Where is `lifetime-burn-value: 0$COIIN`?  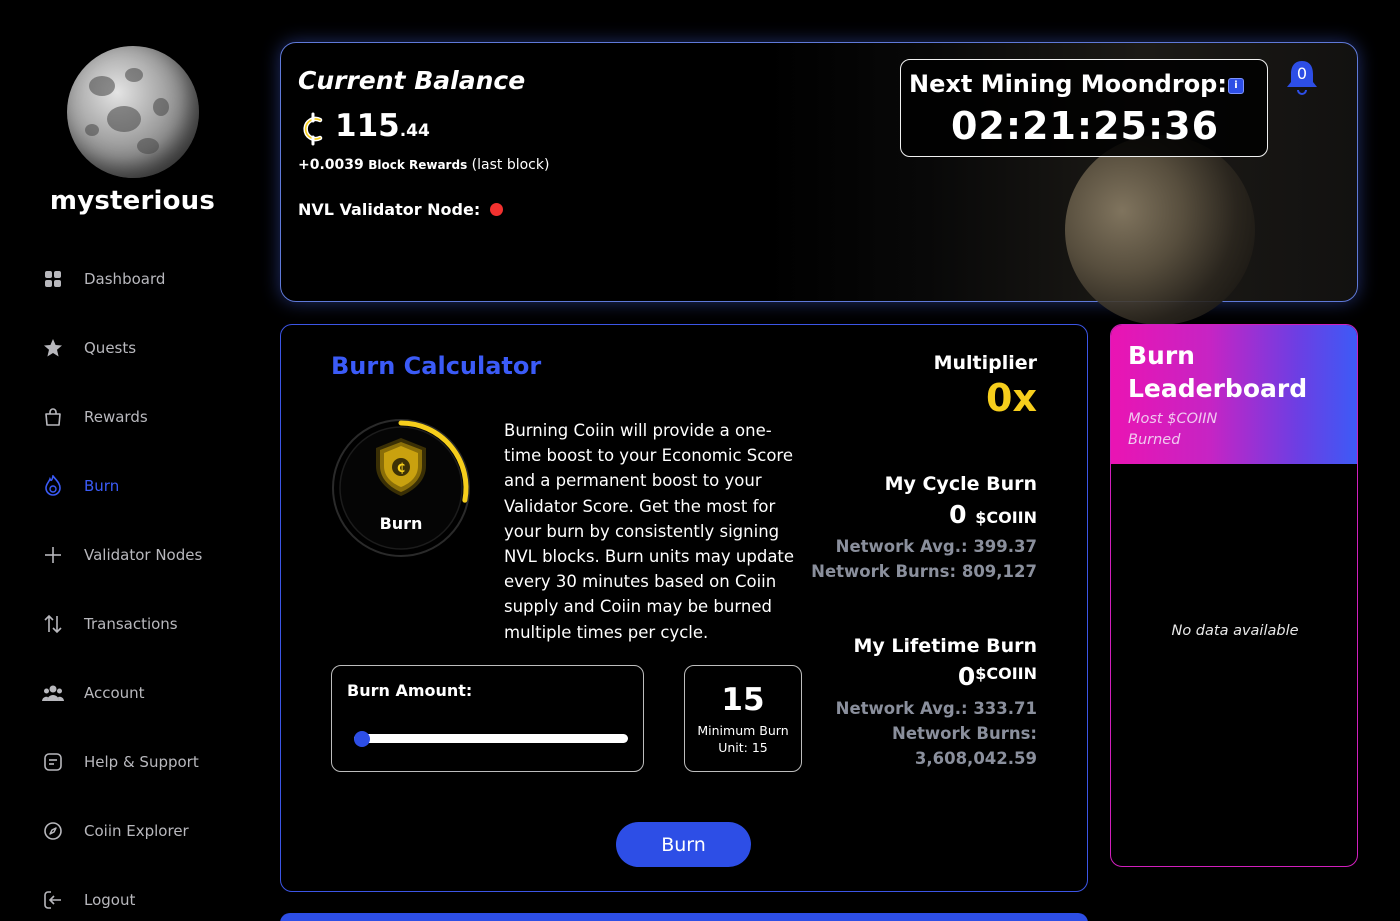
lifetime-burn-value: 0$COIIN is located at coordinates (997, 676).